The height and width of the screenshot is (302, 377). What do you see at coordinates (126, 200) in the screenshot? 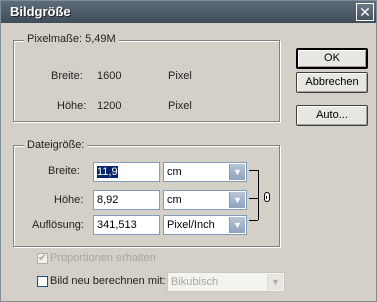
I see `doc-height-input: 8,92` at bounding box center [126, 200].